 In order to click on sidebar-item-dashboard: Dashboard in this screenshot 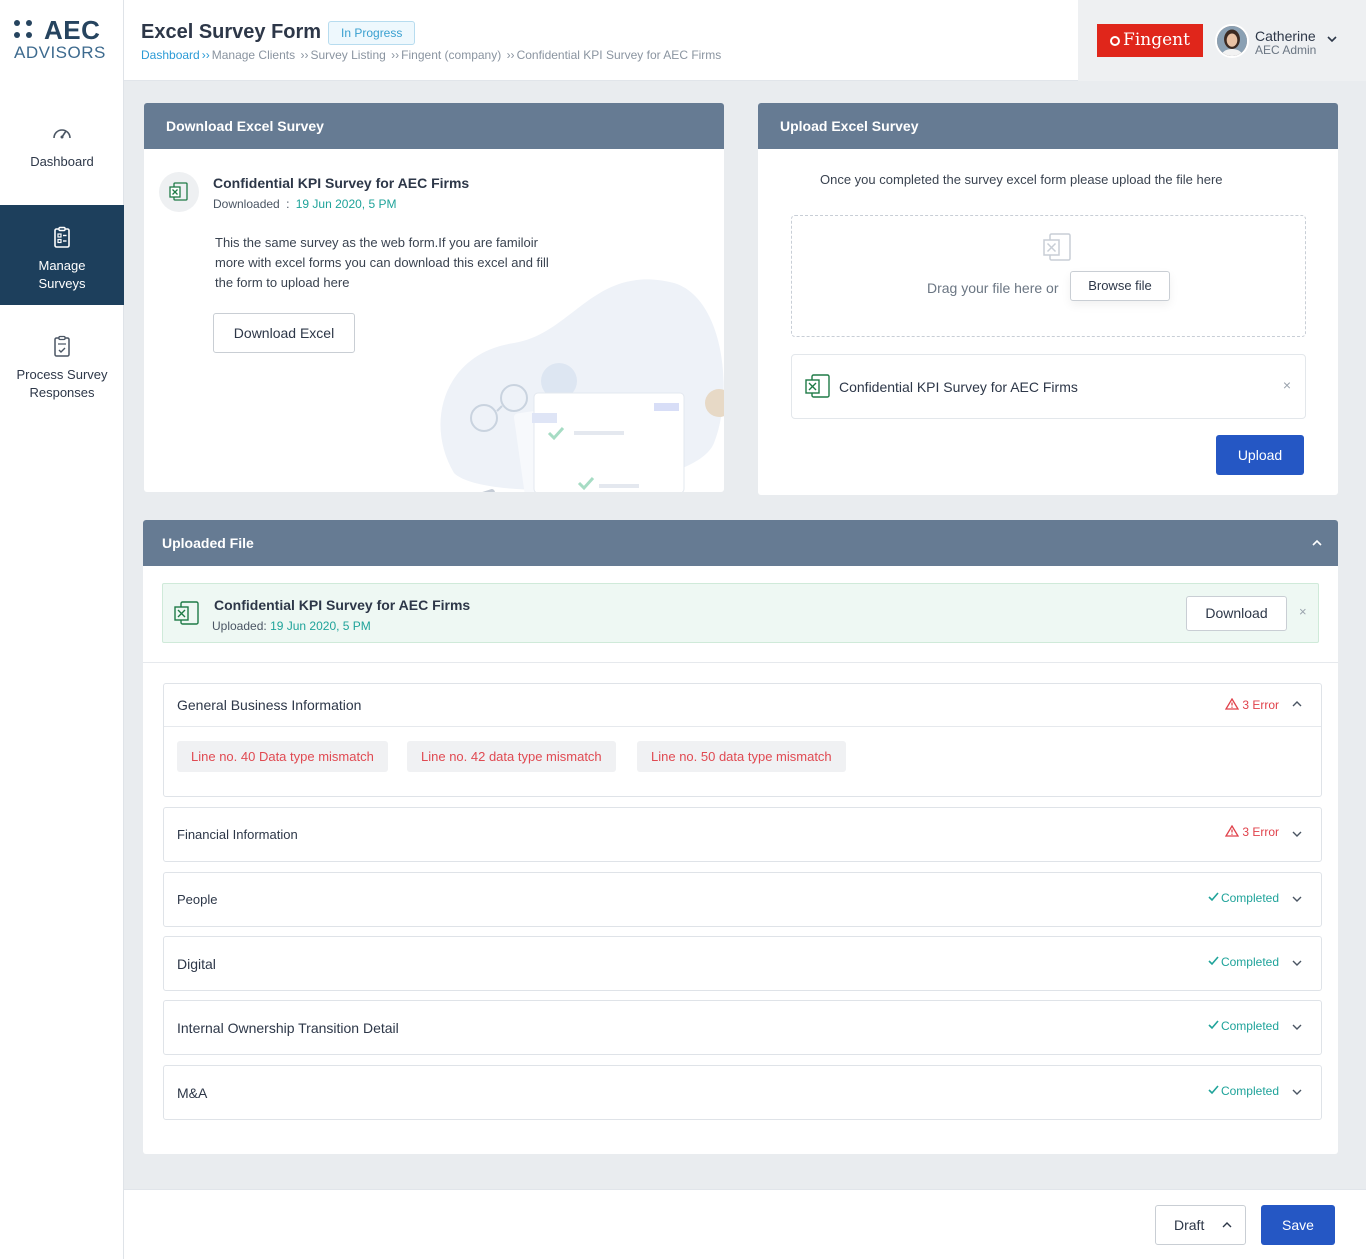, I will do `click(62, 158)`.